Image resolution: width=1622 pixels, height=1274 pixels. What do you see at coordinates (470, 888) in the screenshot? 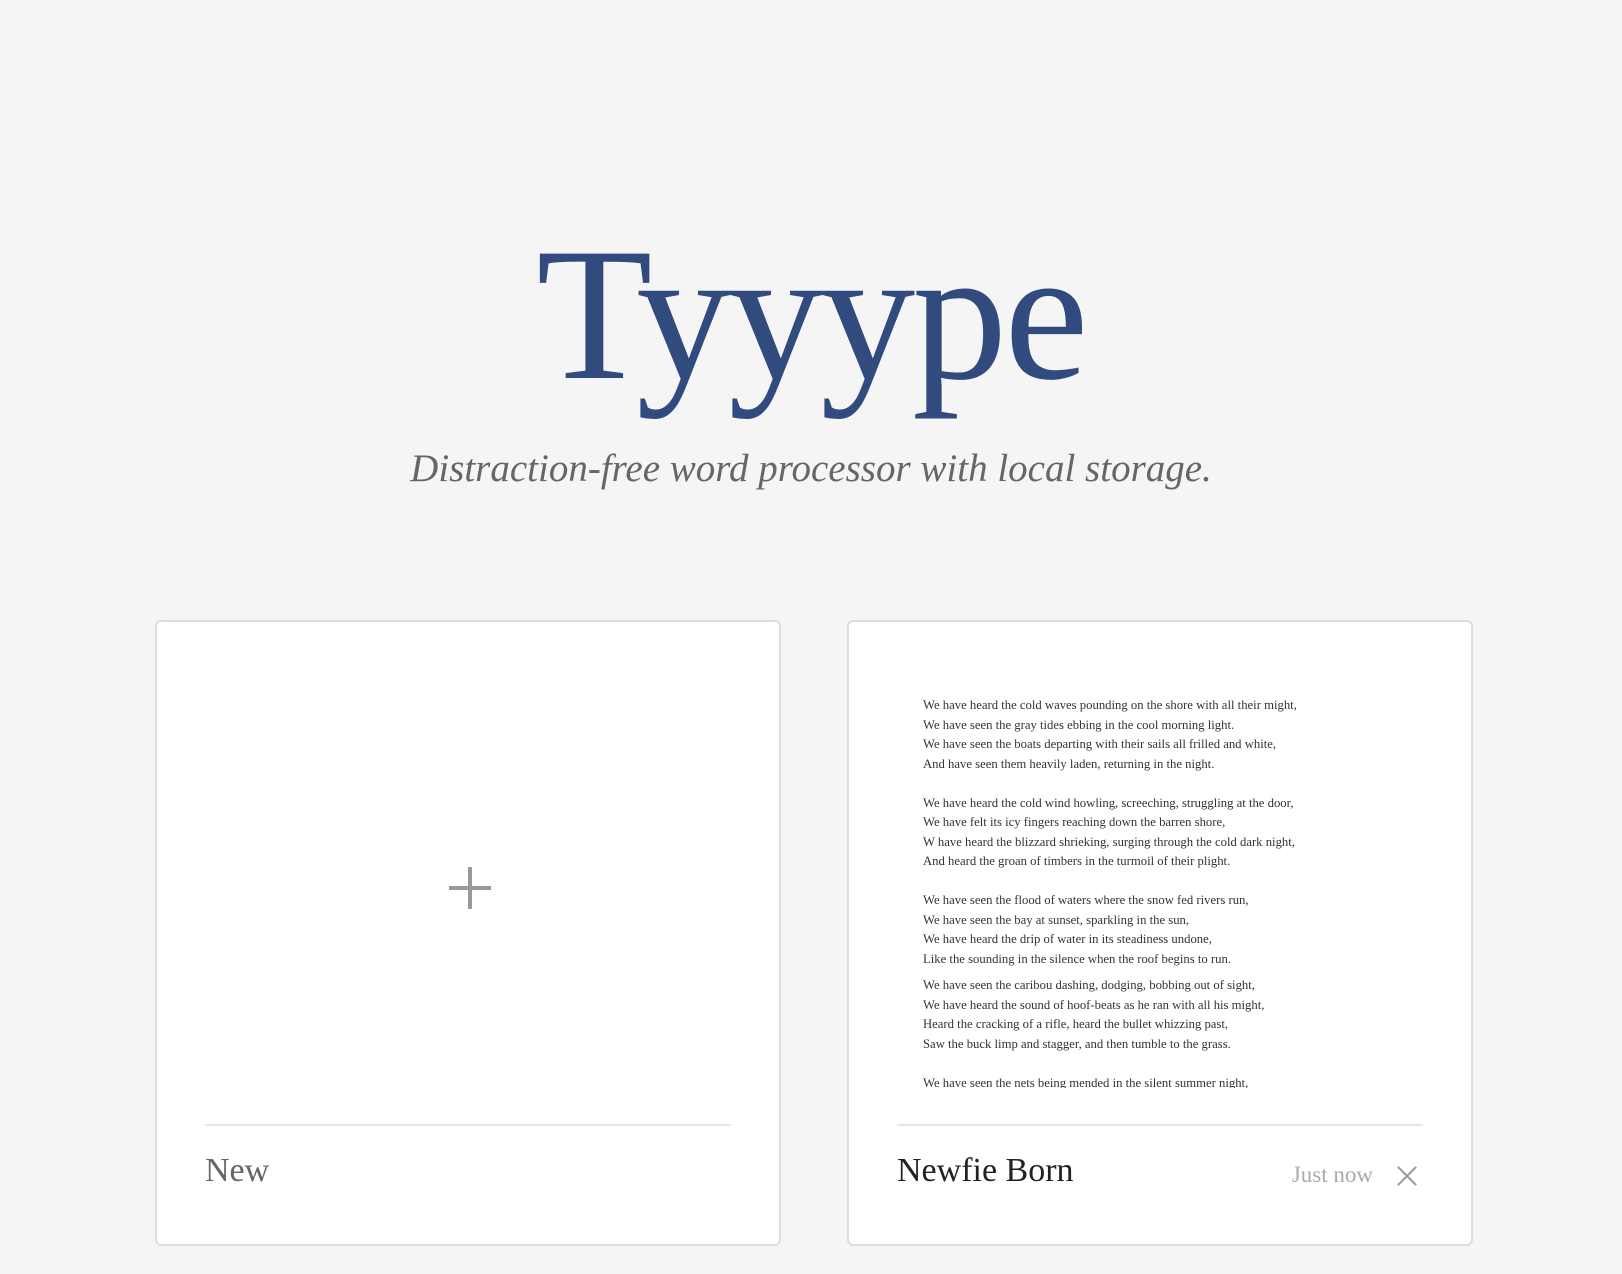
I see `plus-icon` at bounding box center [470, 888].